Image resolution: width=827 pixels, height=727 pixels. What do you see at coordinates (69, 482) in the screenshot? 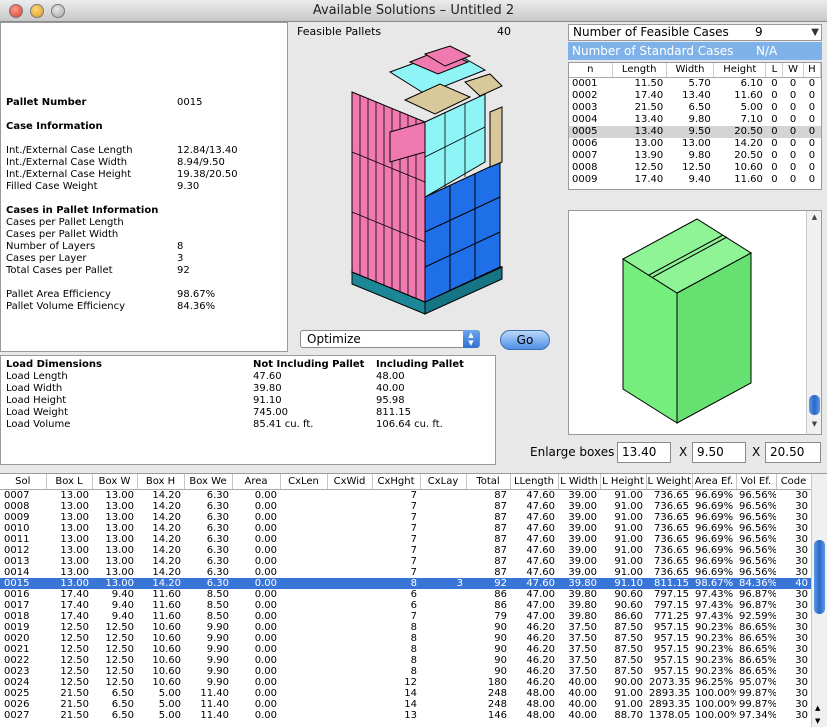
I see `solutions-column-header: Box L` at bounding box center [69, 482].